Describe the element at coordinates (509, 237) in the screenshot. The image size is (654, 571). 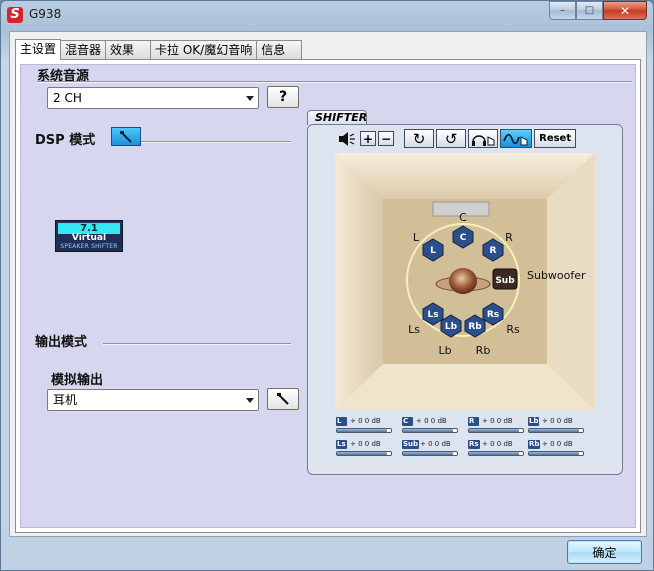
I see `label-r: R` at that location.